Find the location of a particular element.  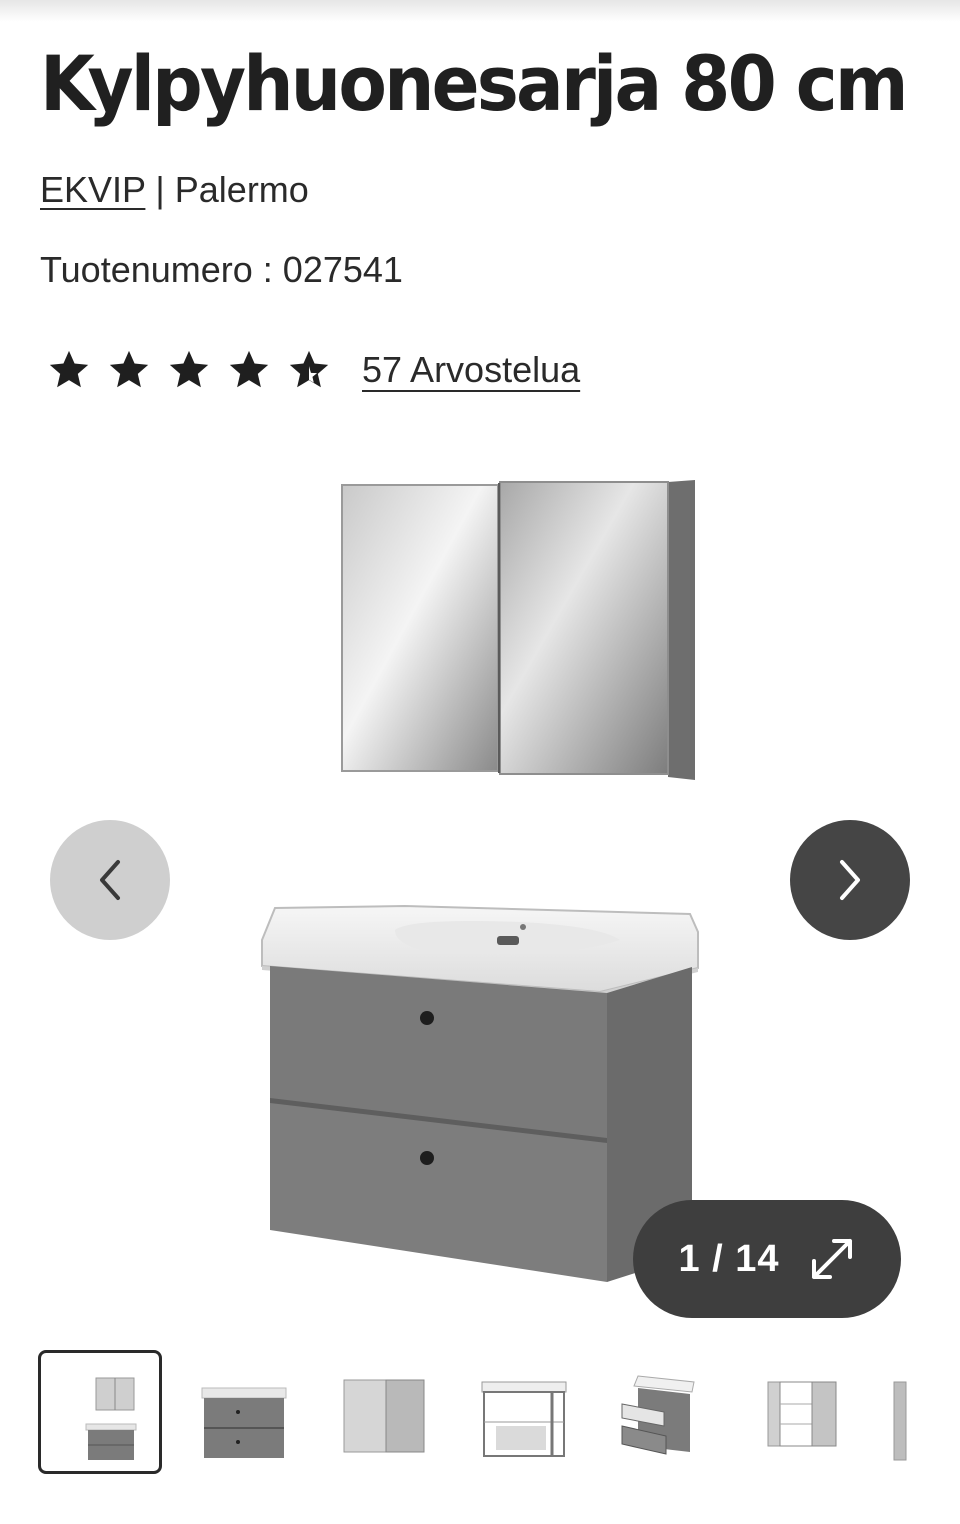

product-number: Tuotenumero : 027541 is located at coordinates (221, 270).